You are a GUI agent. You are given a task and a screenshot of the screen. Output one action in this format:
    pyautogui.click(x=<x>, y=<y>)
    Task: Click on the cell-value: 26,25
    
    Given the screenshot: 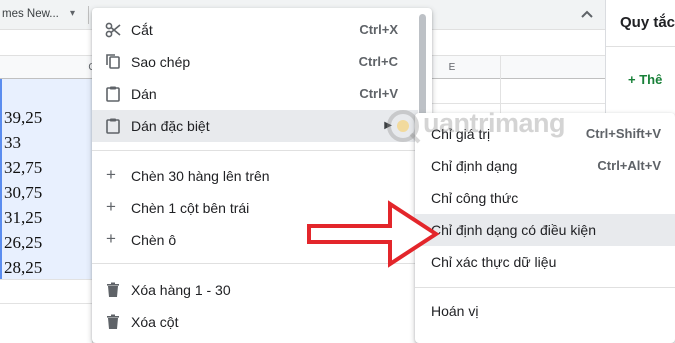 What is the action you would take?
    pyautogui.click(x=48, y=243)
    